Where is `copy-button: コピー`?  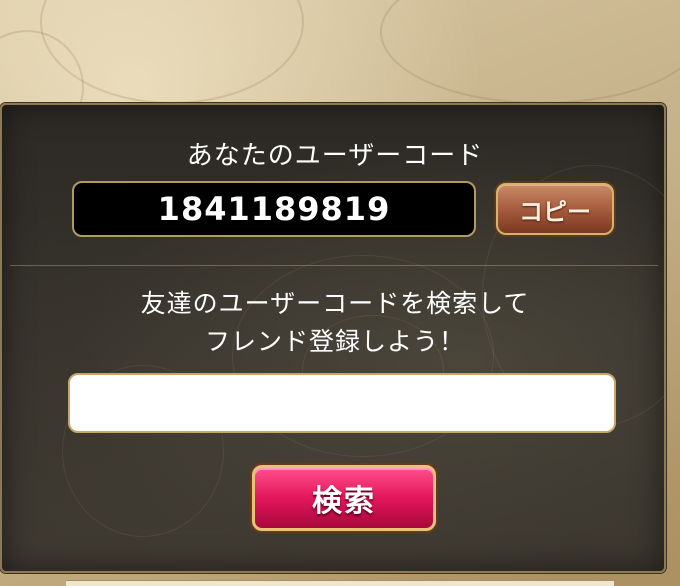
copy-button: コピー is located at coordinates (555, 209).